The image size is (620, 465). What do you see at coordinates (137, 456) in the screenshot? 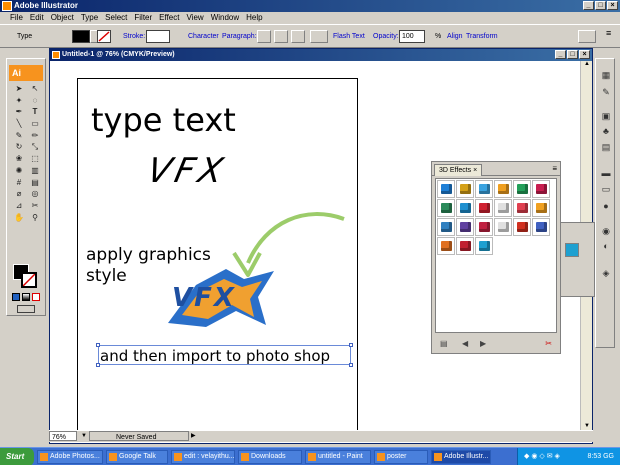
I see `taskbar-button-google-talk: Google Talk` at bounding box center [137, 456].